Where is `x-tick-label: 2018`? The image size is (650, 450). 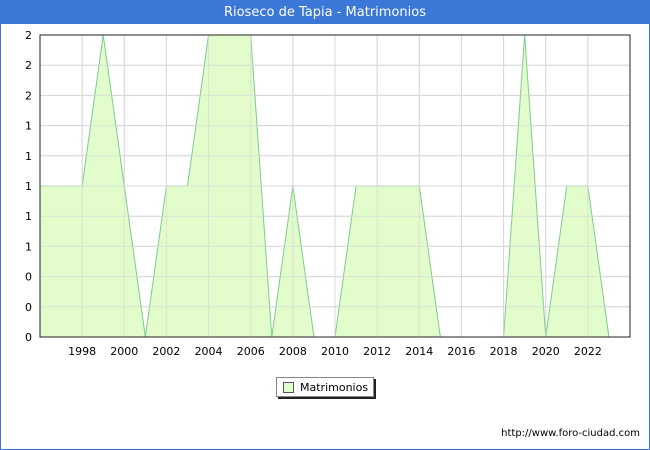
x-tick-label: 2018 is located at coordinates (504, 351).